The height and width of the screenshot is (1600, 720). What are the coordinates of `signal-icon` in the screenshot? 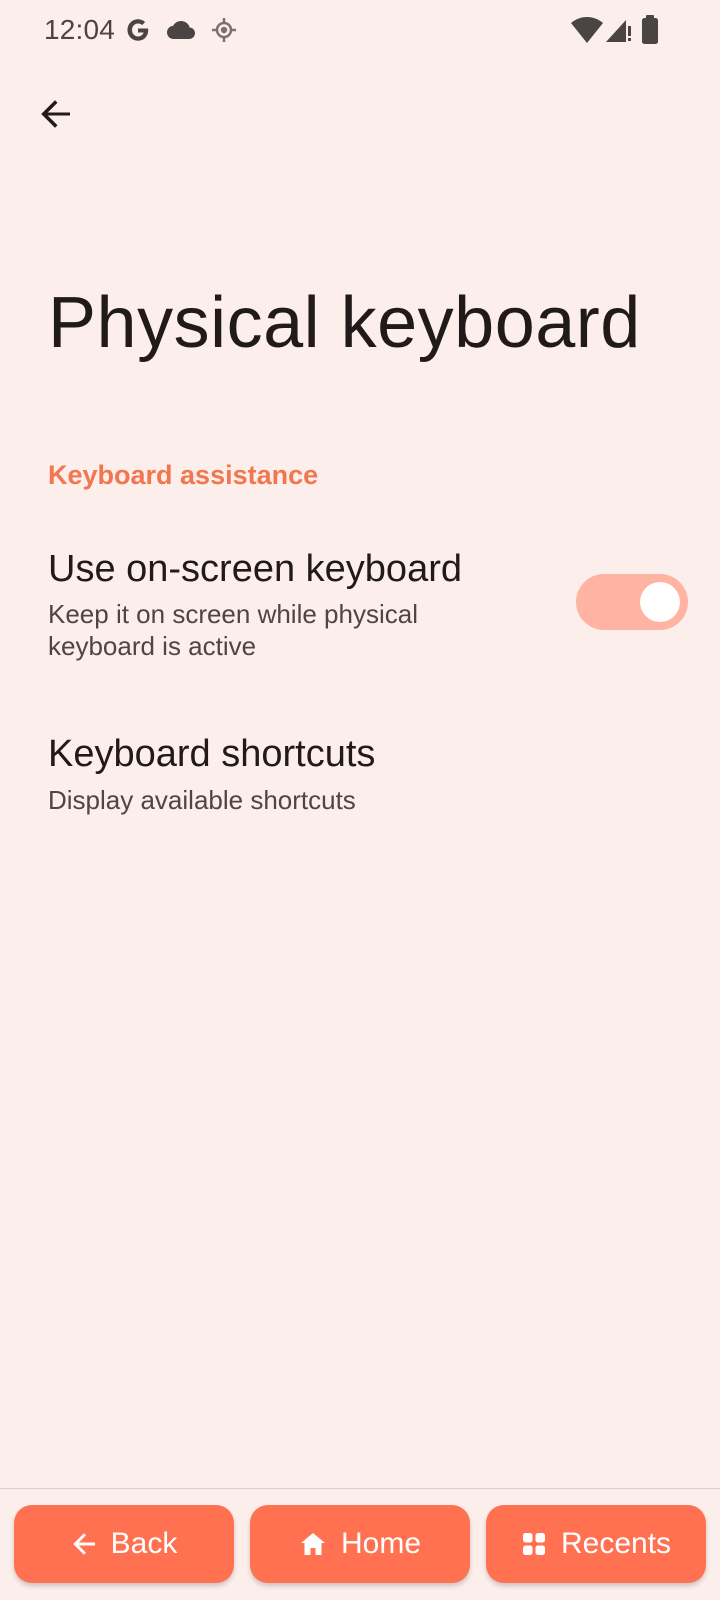 It's located at (618, 31).